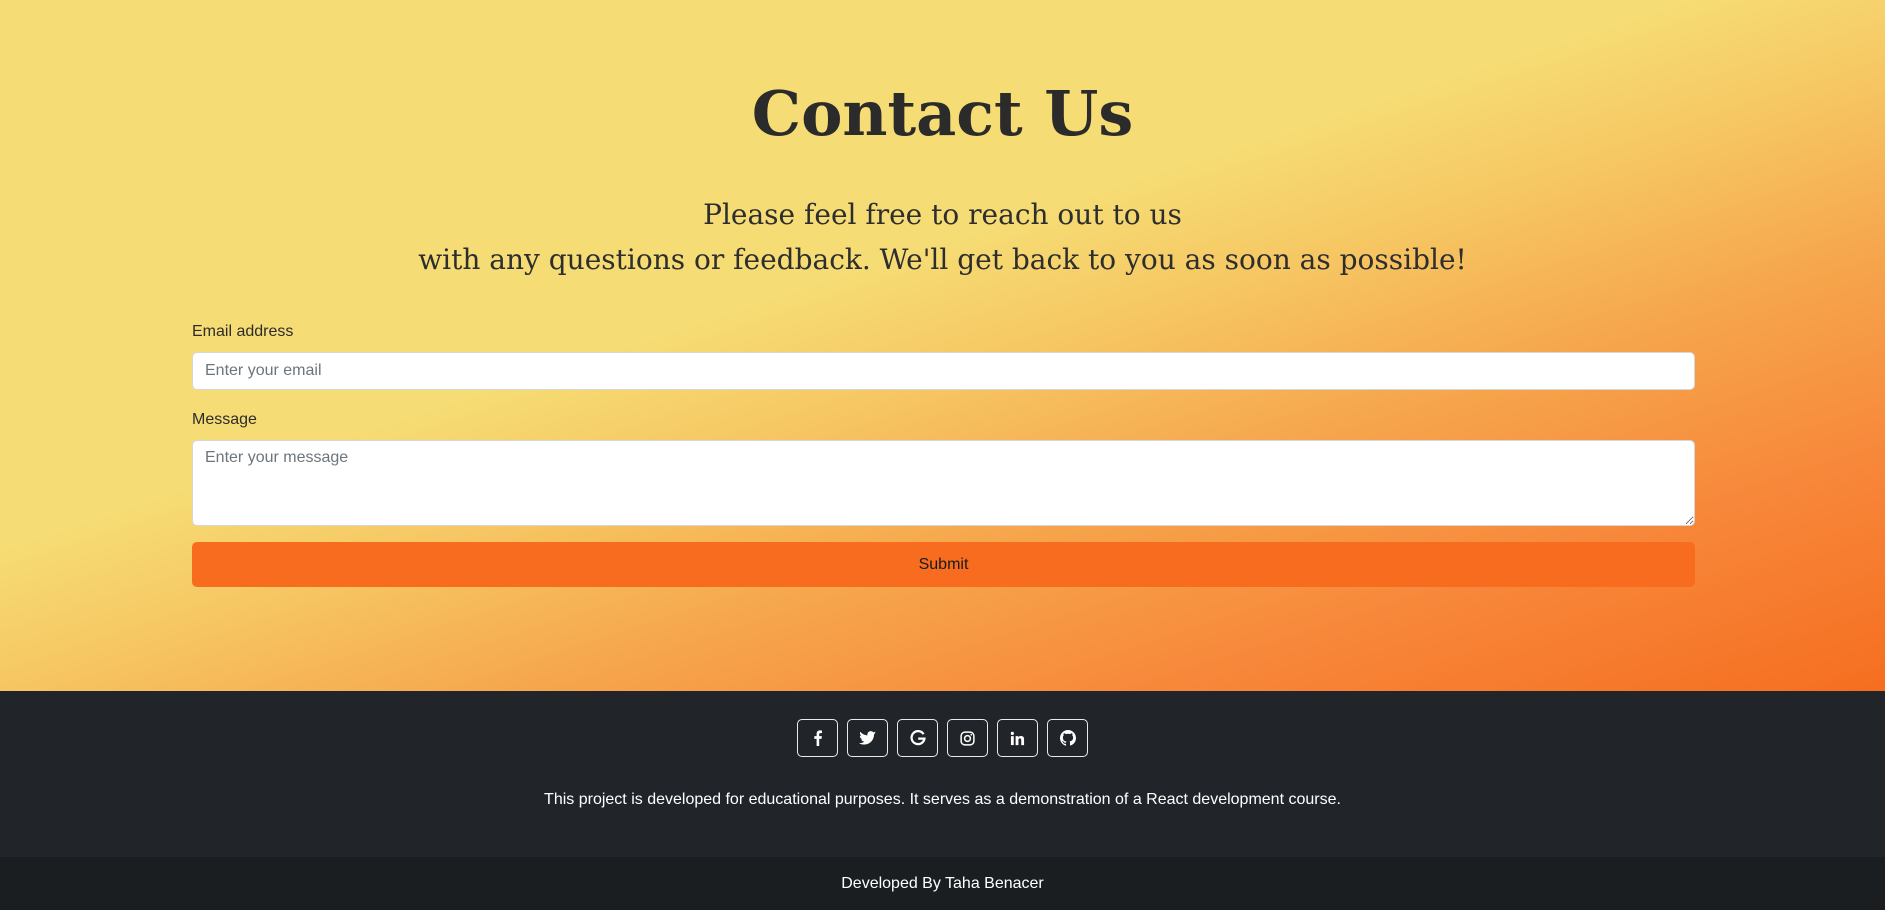  I want to click on message-field, so click(943, 483).